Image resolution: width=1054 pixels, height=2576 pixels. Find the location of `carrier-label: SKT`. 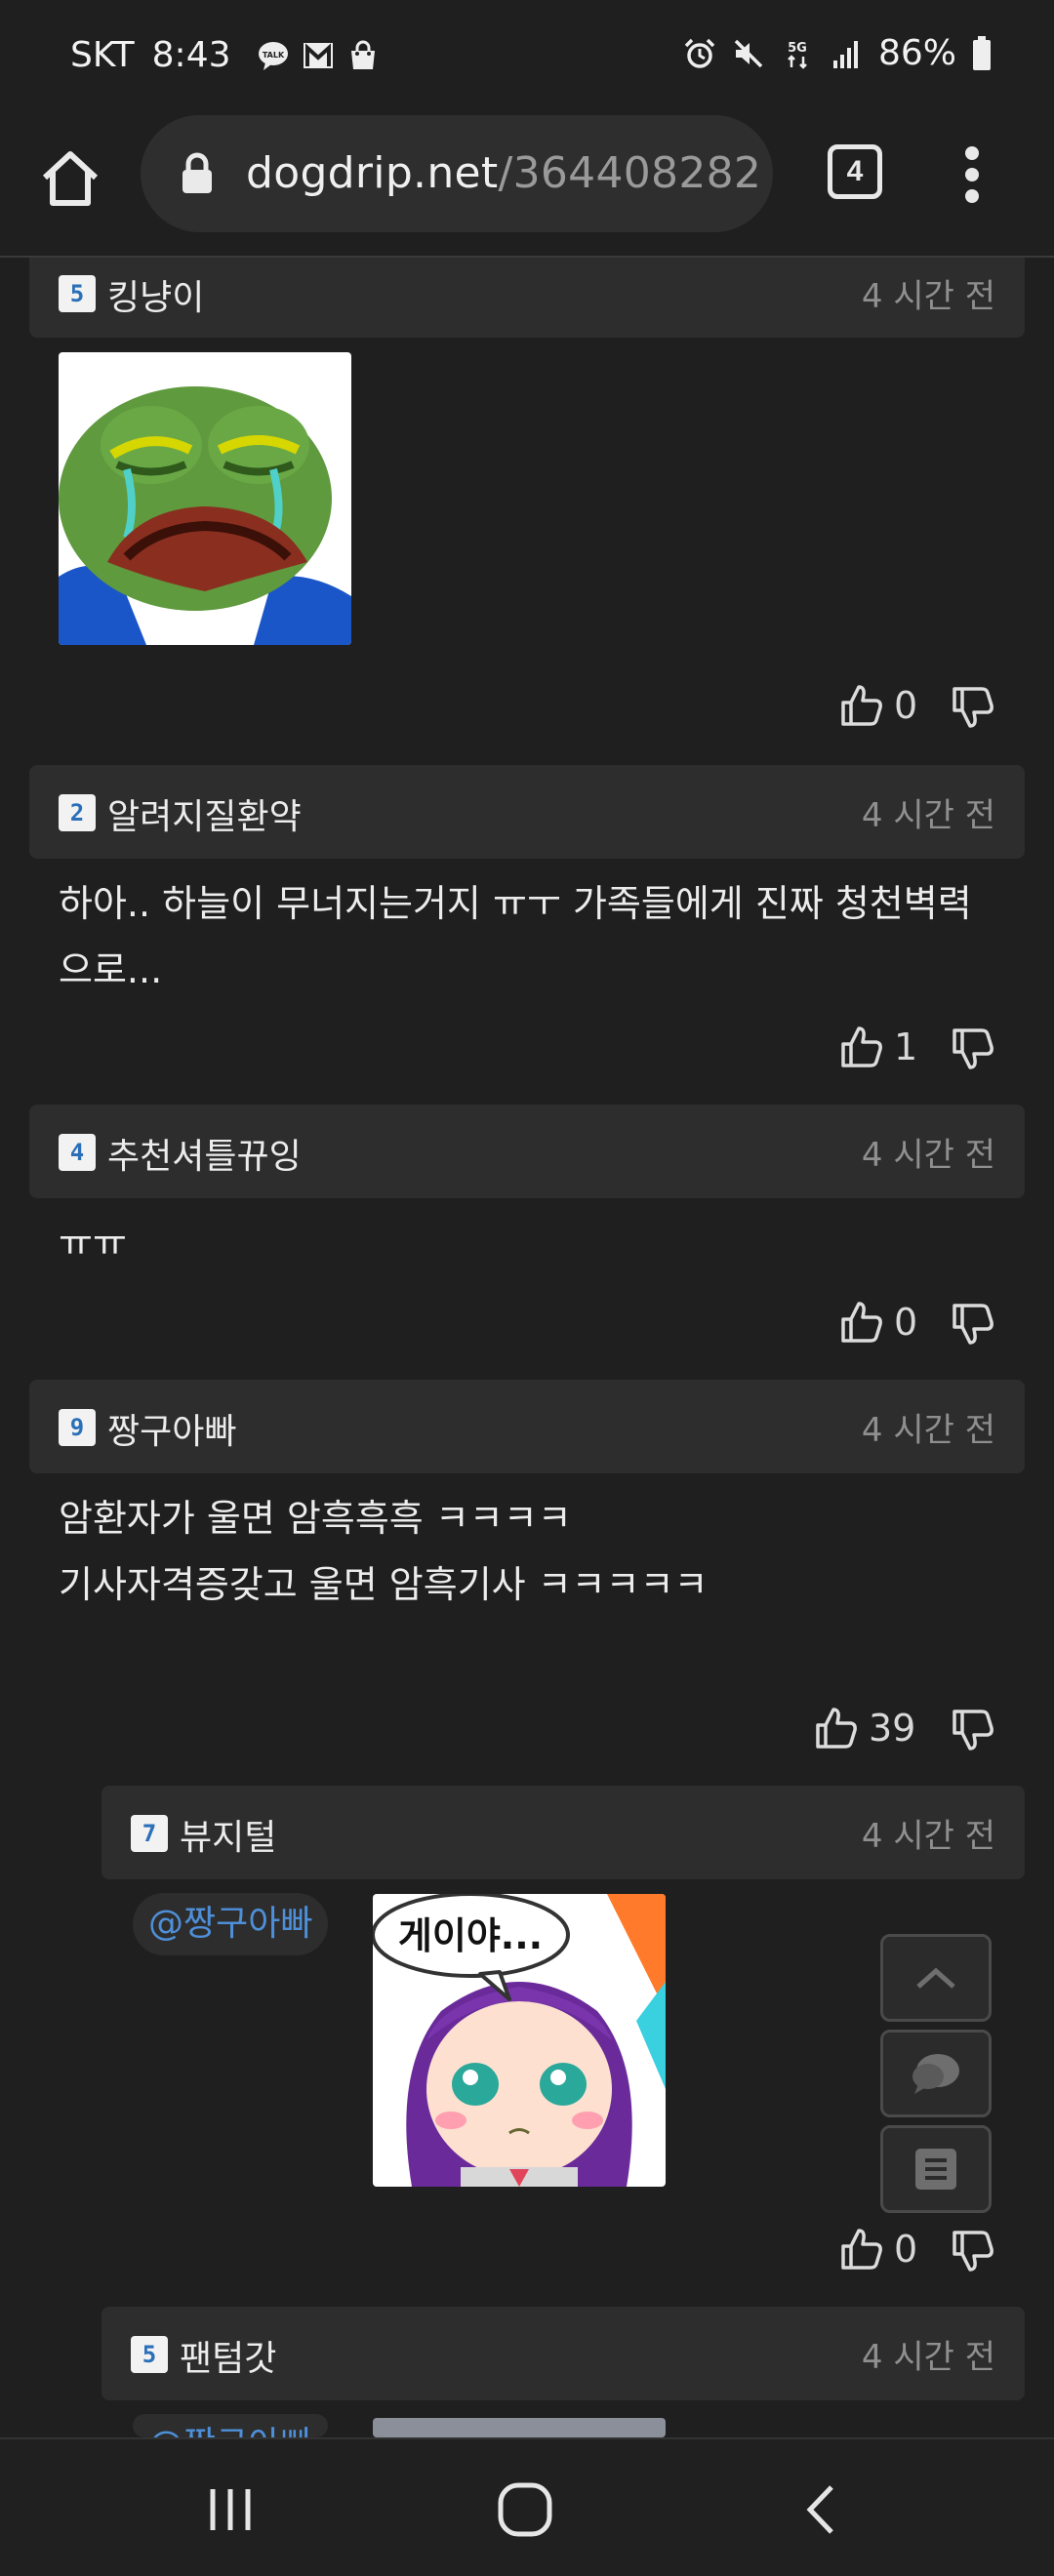

carrier-label: SKT is located at coordinates (103, 55).